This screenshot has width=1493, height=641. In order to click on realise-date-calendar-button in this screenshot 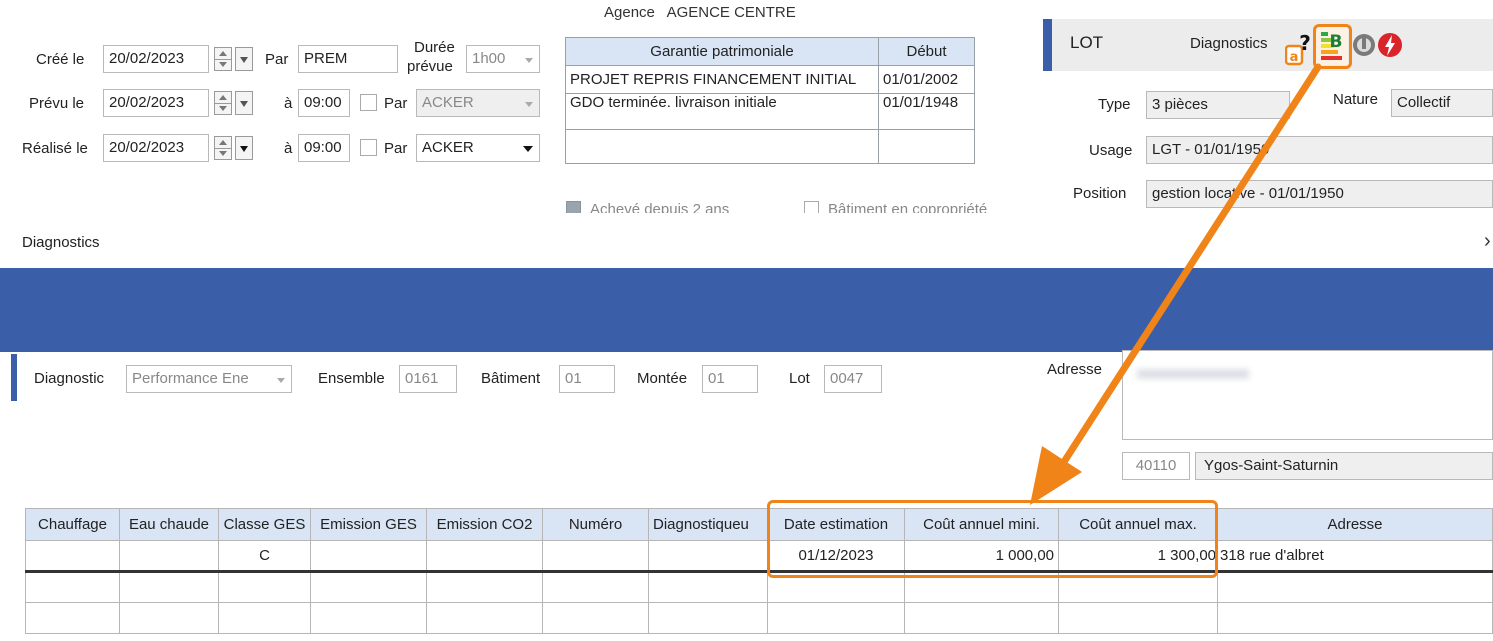, I will do `click(244, 148)`.